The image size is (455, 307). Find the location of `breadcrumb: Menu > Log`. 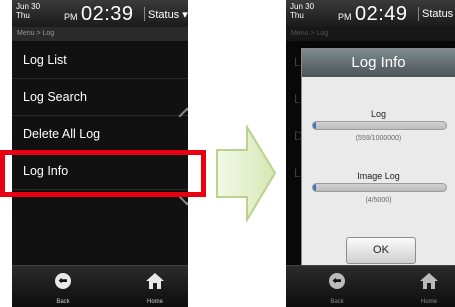

breadcrumb: Menu > Log is located at coordinates (100, 34).